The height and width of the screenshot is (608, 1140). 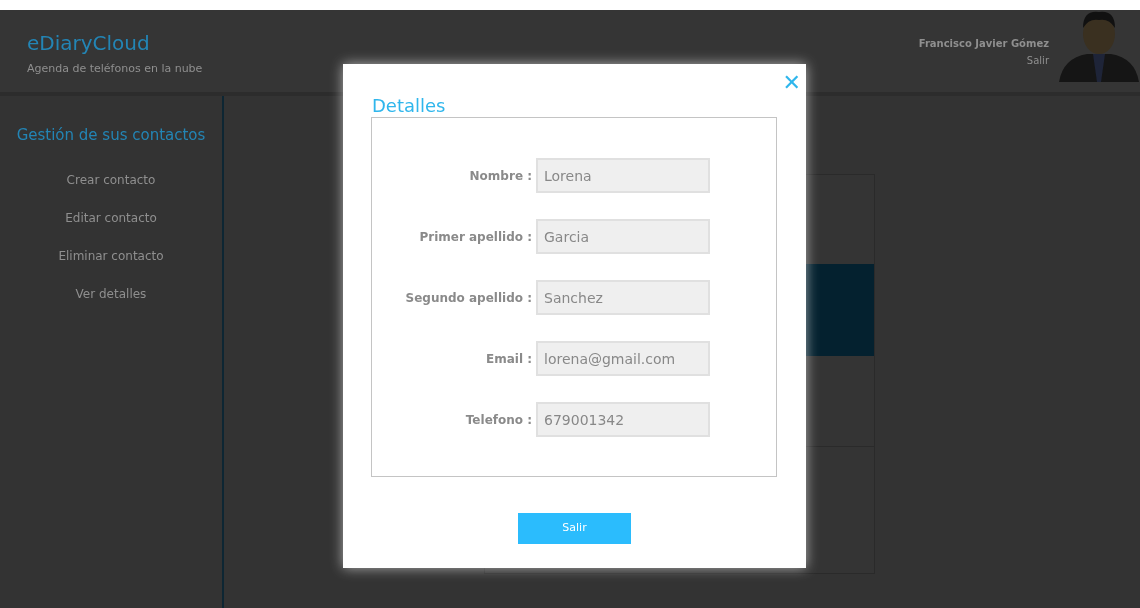 I want to click on user-avatar-icon, so click(x=1099, y=46).